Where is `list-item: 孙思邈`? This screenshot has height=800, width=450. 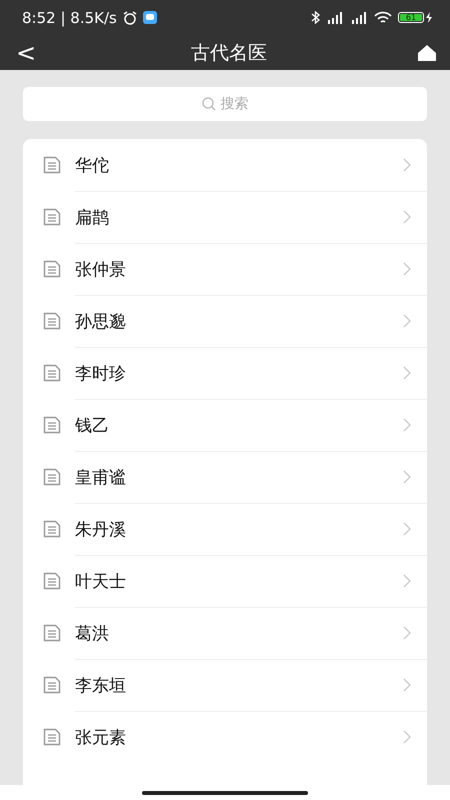
list-item: 孙思邈 is located at coordinates (225, 321).